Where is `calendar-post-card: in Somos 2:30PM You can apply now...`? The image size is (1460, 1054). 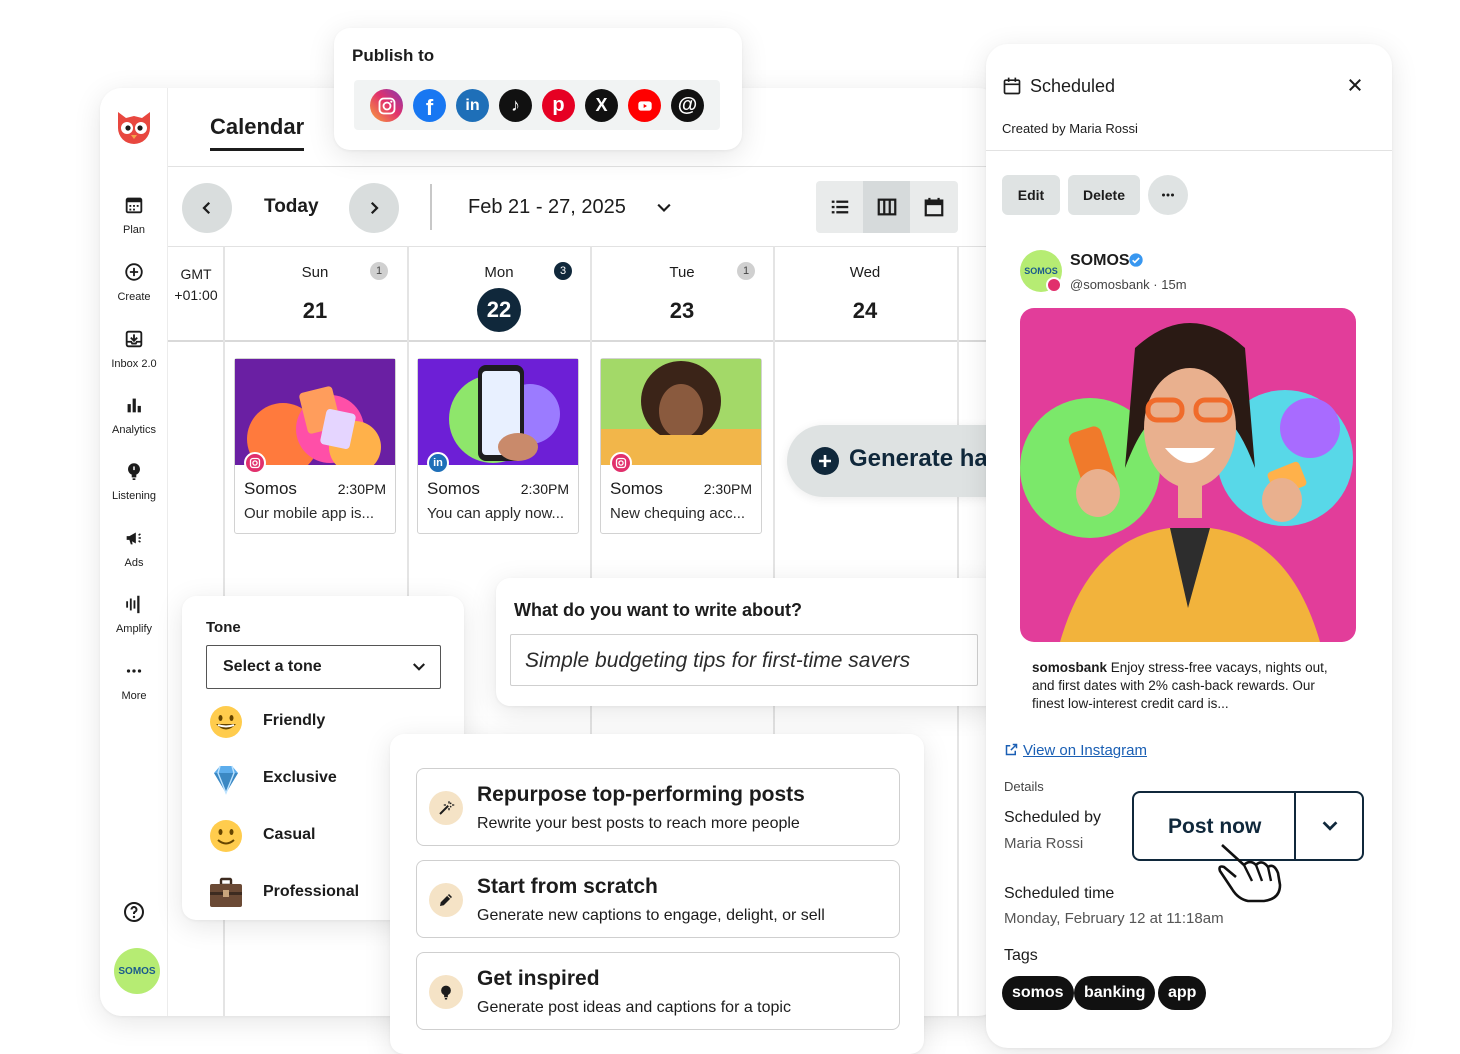
calendar-post-card: in Somos 2:30PM You can apply now... is located at coordinates (498, 446).